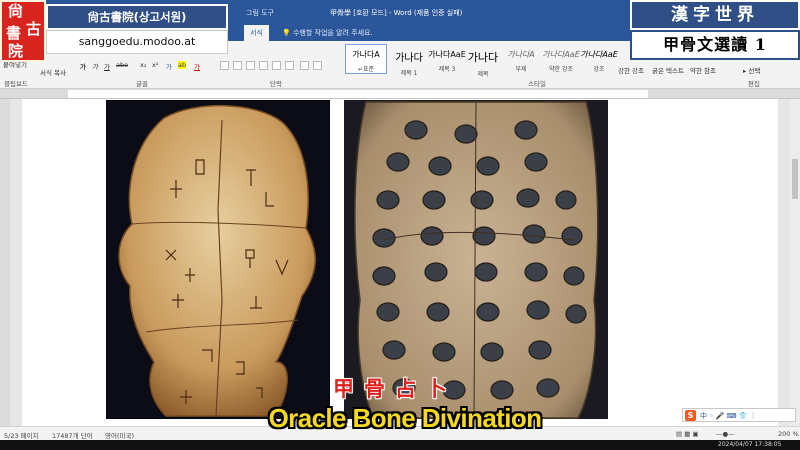 This screenshot has height=450, width=800. What do you see at coordinates (599, 69) in the screenshot?
I see `style-name: 강조` at bounding box center [599, 69].